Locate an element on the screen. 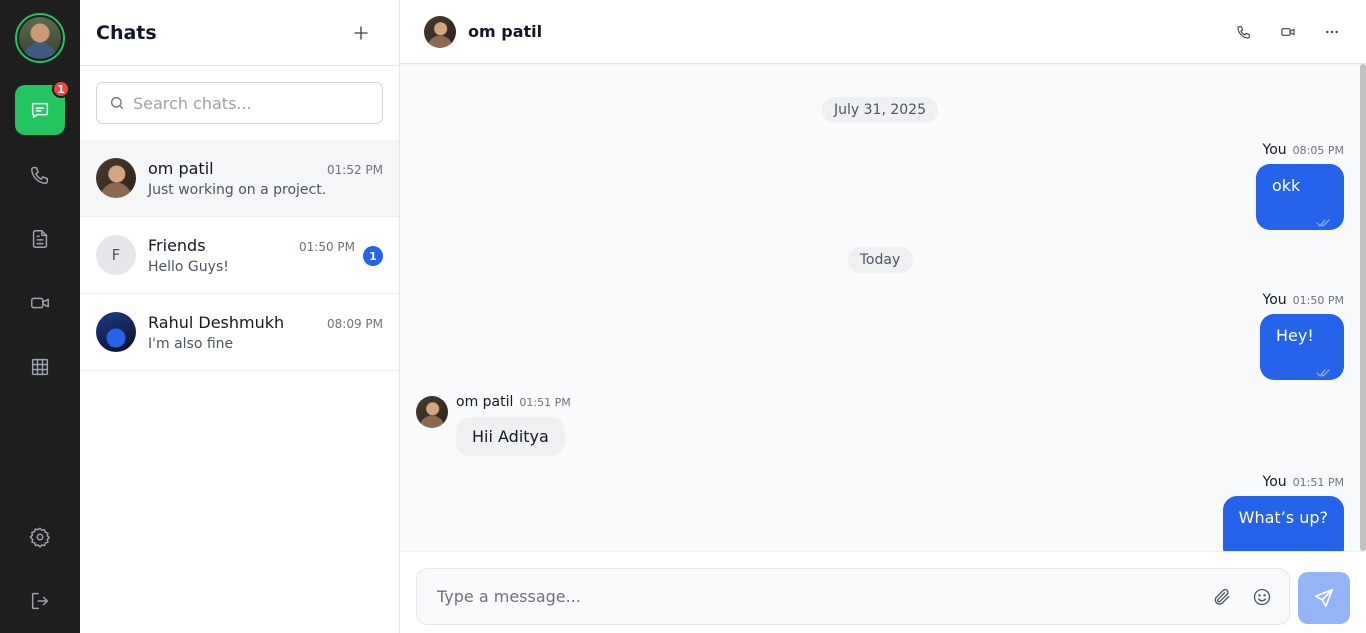  message-time: 01:50 PM is located at coordinates (1318, 300).